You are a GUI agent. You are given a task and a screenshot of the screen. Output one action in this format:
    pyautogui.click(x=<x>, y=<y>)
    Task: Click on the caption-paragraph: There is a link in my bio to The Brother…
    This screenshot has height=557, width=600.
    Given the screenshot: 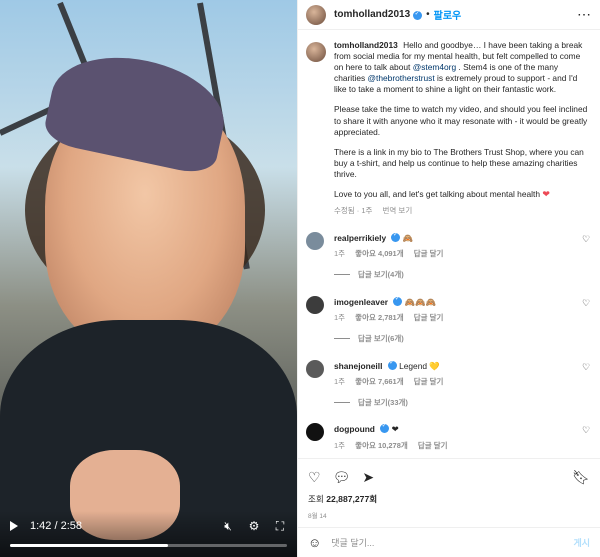 What is the action you would take?
    pyautogui.click(x=459, y=162)
    